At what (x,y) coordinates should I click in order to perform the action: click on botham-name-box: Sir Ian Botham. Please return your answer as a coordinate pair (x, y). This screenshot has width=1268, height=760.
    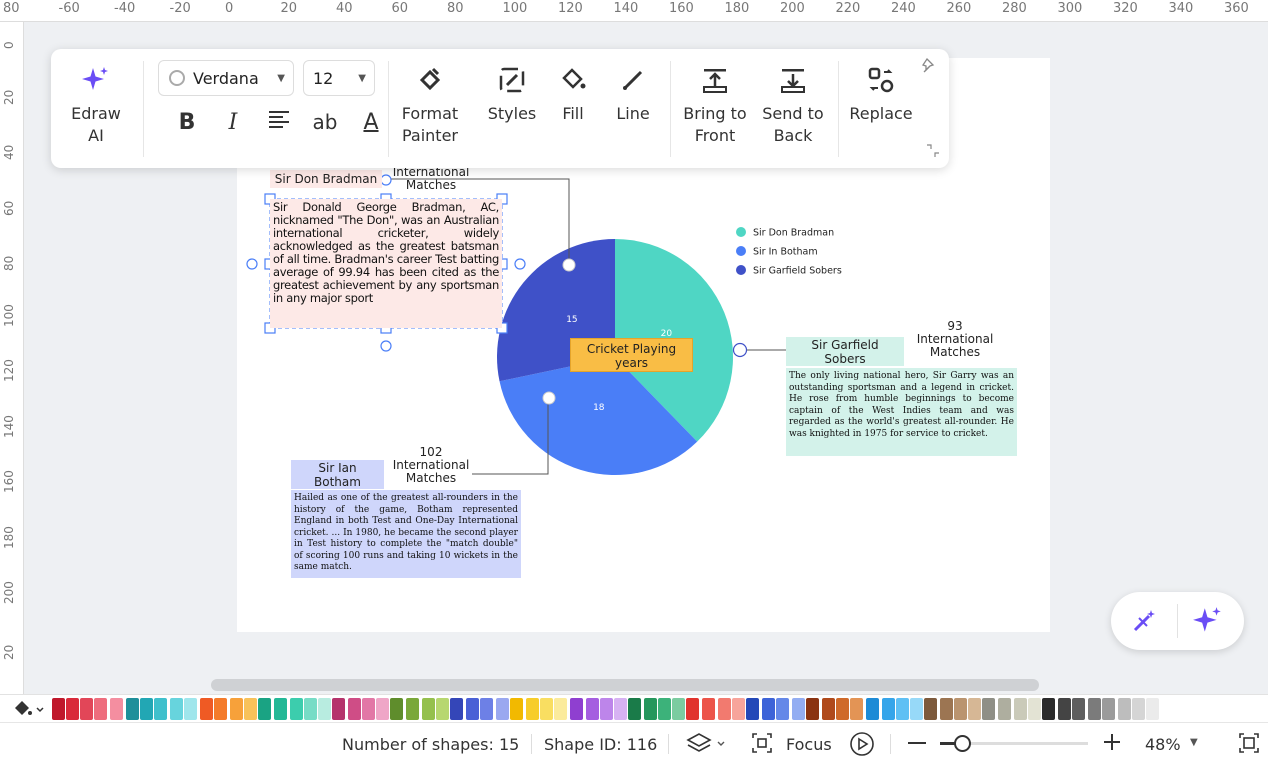
    Looking at the image, I should click on (337, 474).